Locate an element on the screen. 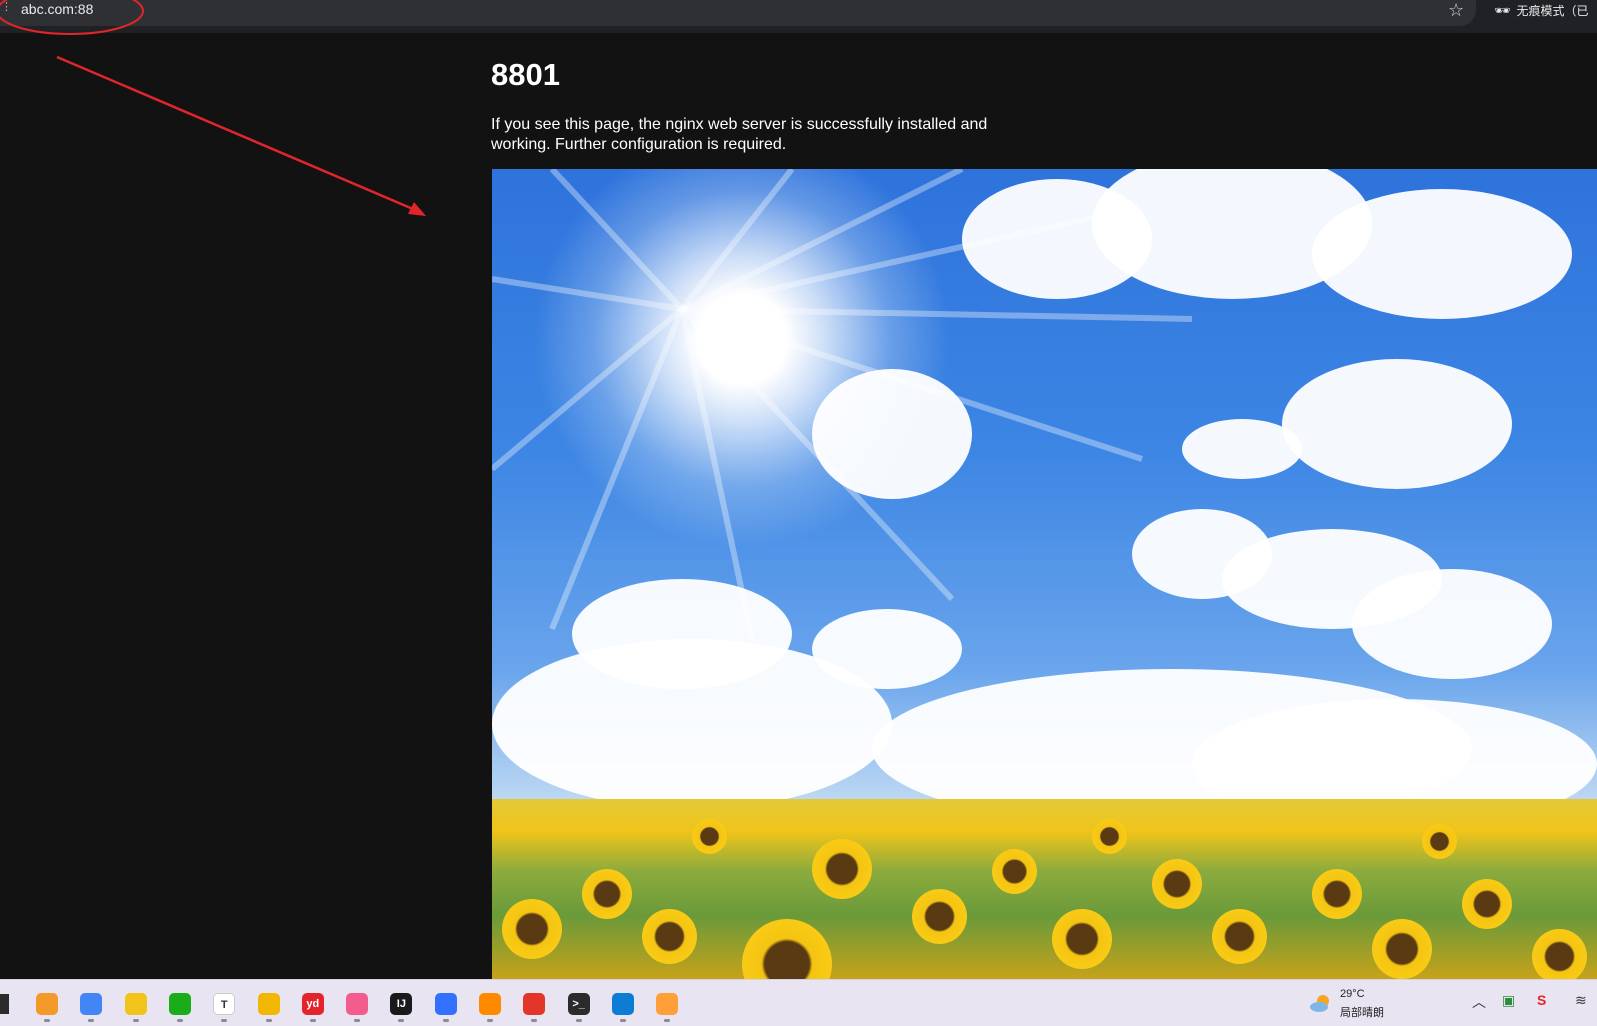 The height and width of the screenshot is (1026, 1597). taskbar: Tyd IJ >_ 29°C 局部晴朗 ︿ ▣ S ≋ is located at coordinates (798, 1002).